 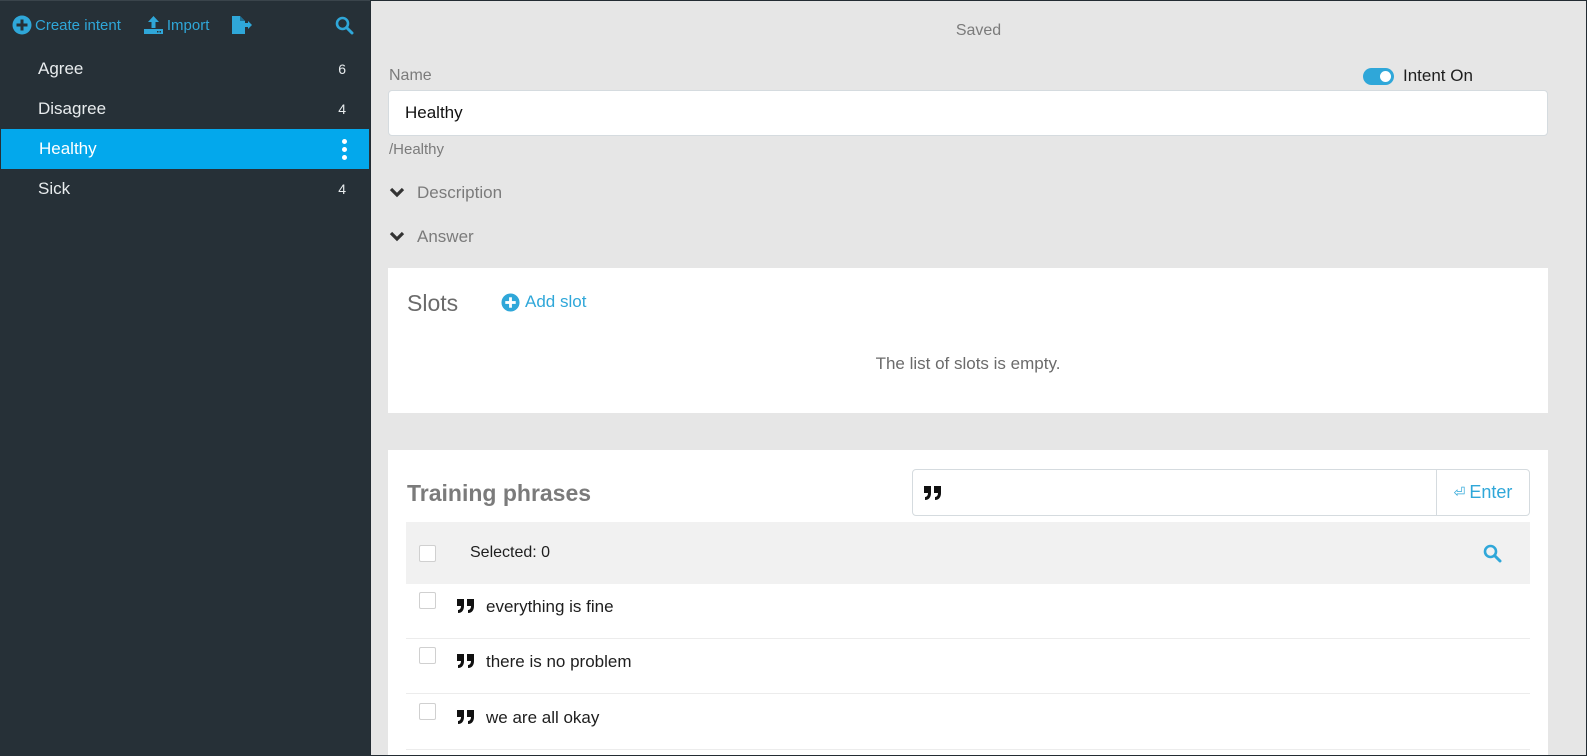 I want to click on intent-item-healthy: Healthy, so click(x=185, y=149).